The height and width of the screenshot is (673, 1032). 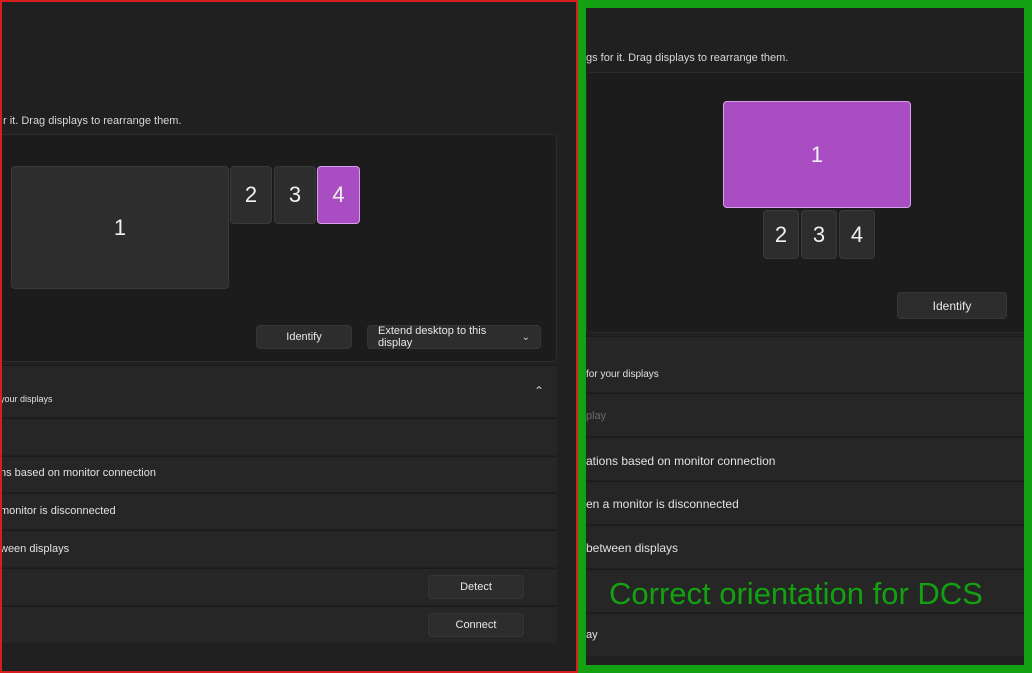 What do you see at coordinates (26, 399) in the screenshot?
I see `section-header-label: your displays` at bounding box center [26, 399].